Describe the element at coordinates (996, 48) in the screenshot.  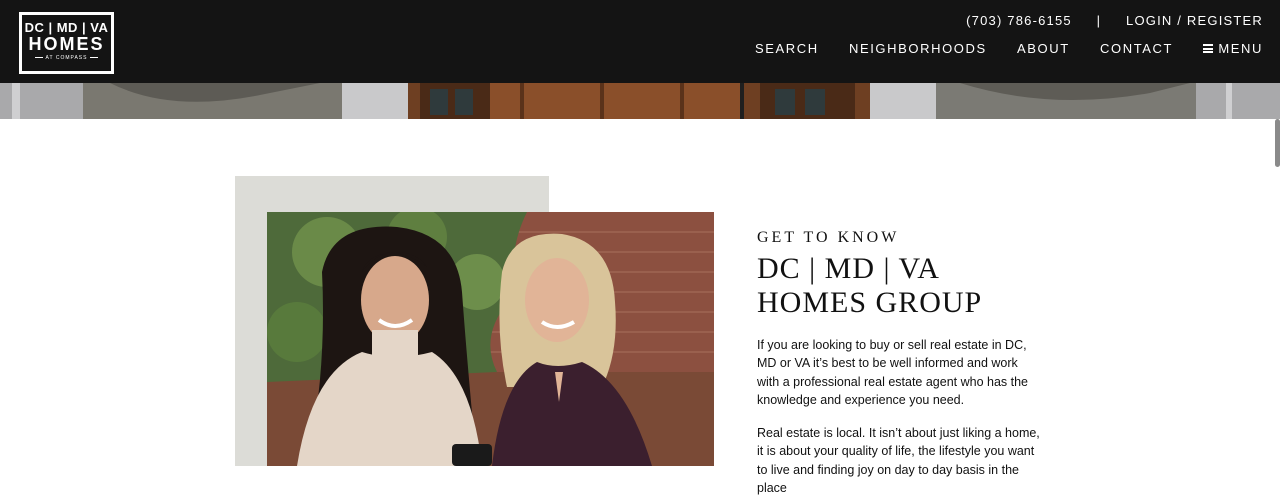
I see `main-nav: SEARCH NEIGHBORHOODS ABOUT CONTACT MENU` at that location.